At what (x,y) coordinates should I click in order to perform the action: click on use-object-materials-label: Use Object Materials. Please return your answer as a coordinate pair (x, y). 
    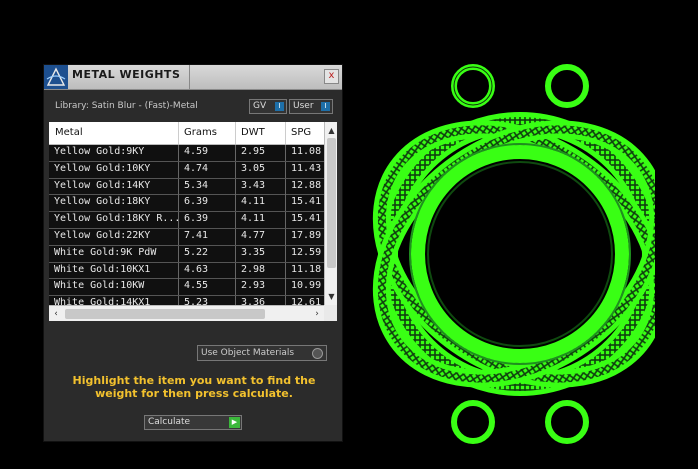
    Looking at the image, I should click on (248, 353).